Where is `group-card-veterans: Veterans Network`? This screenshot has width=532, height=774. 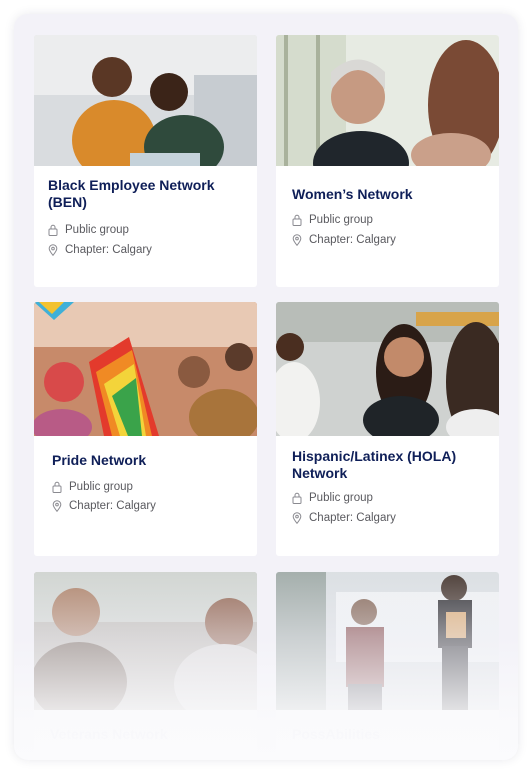
group-card-veterans: Veterans Network is located at coordinates (145, 666).